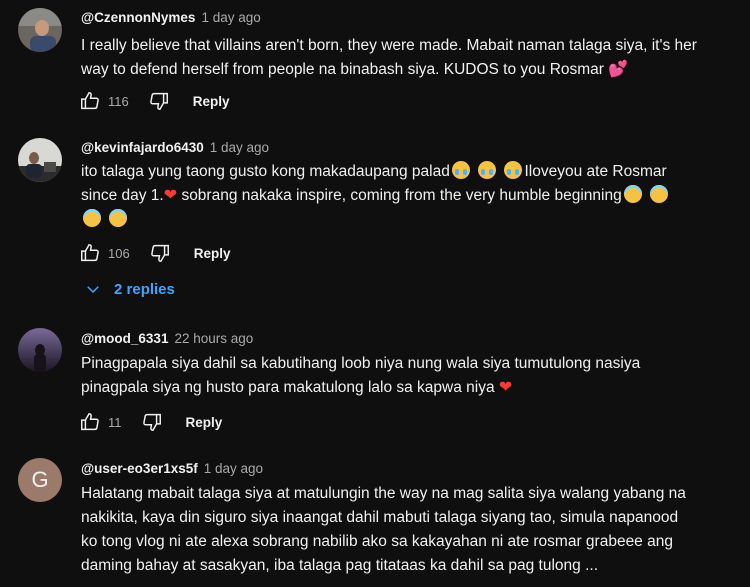  What do you see at coordinates (144, 289) in the screenshot?
I see `replies-count: 2 replies` at bounding box center [144, 289].